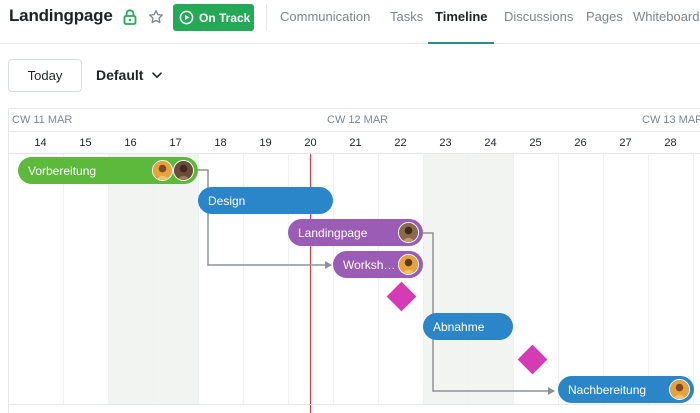 The width and height of the screenshot is (700, 413). I want to click on lock-icon, so click(130, 17).